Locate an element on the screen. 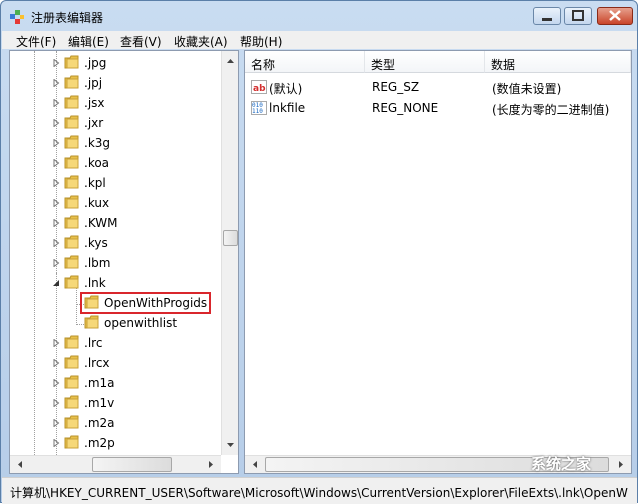 The image size is (638, 504). tree-node: .m2p is located at coordinates (115, 443).